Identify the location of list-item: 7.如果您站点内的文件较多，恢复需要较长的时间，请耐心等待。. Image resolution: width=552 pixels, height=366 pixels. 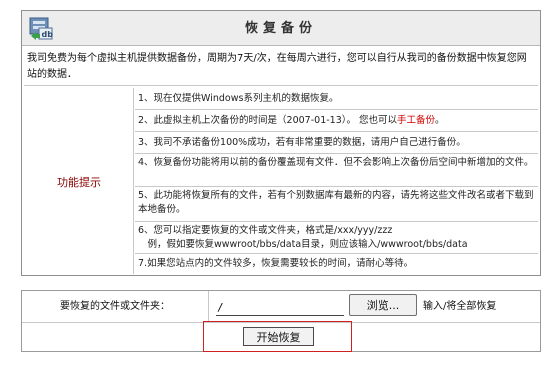
(336, 264).